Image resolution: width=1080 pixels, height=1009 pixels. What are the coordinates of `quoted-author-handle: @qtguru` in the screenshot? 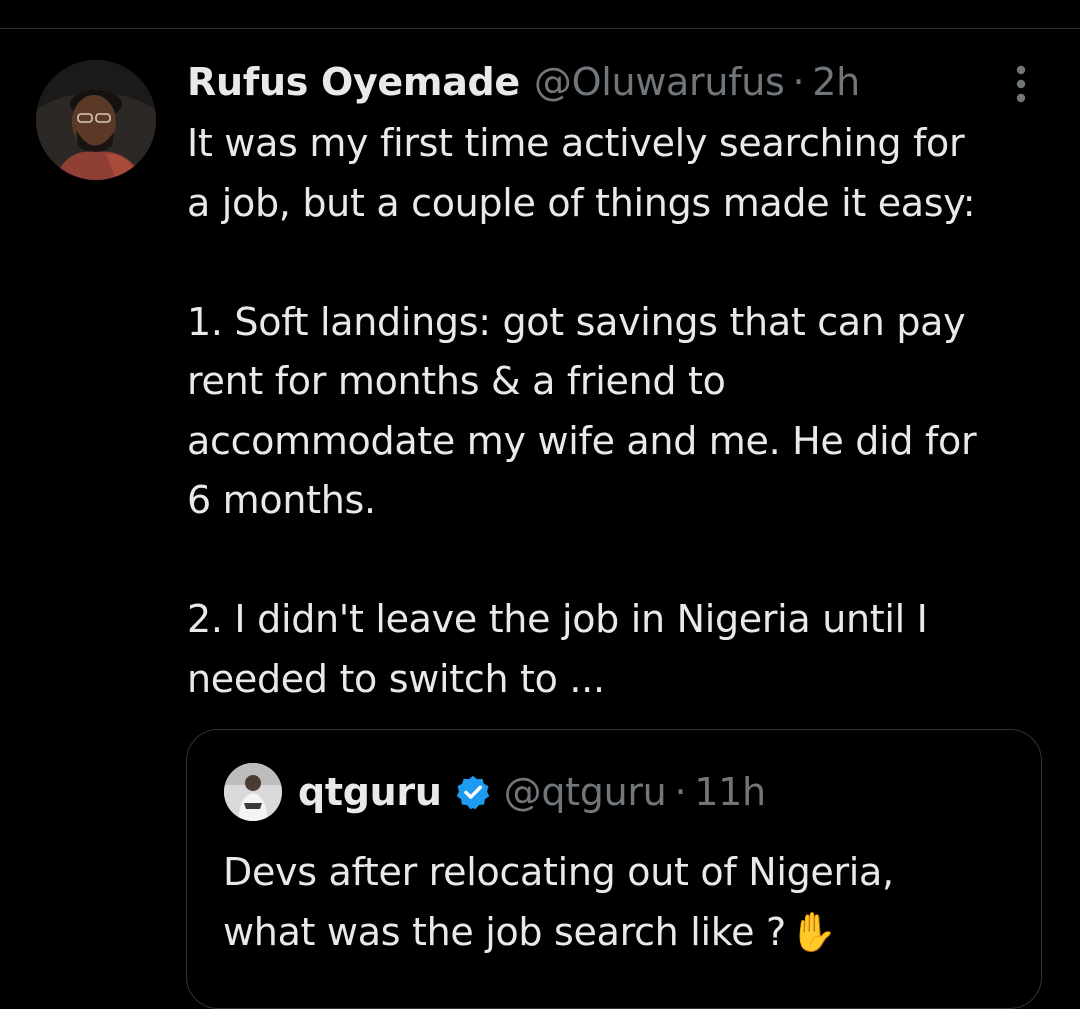 It's located at (585, 792).